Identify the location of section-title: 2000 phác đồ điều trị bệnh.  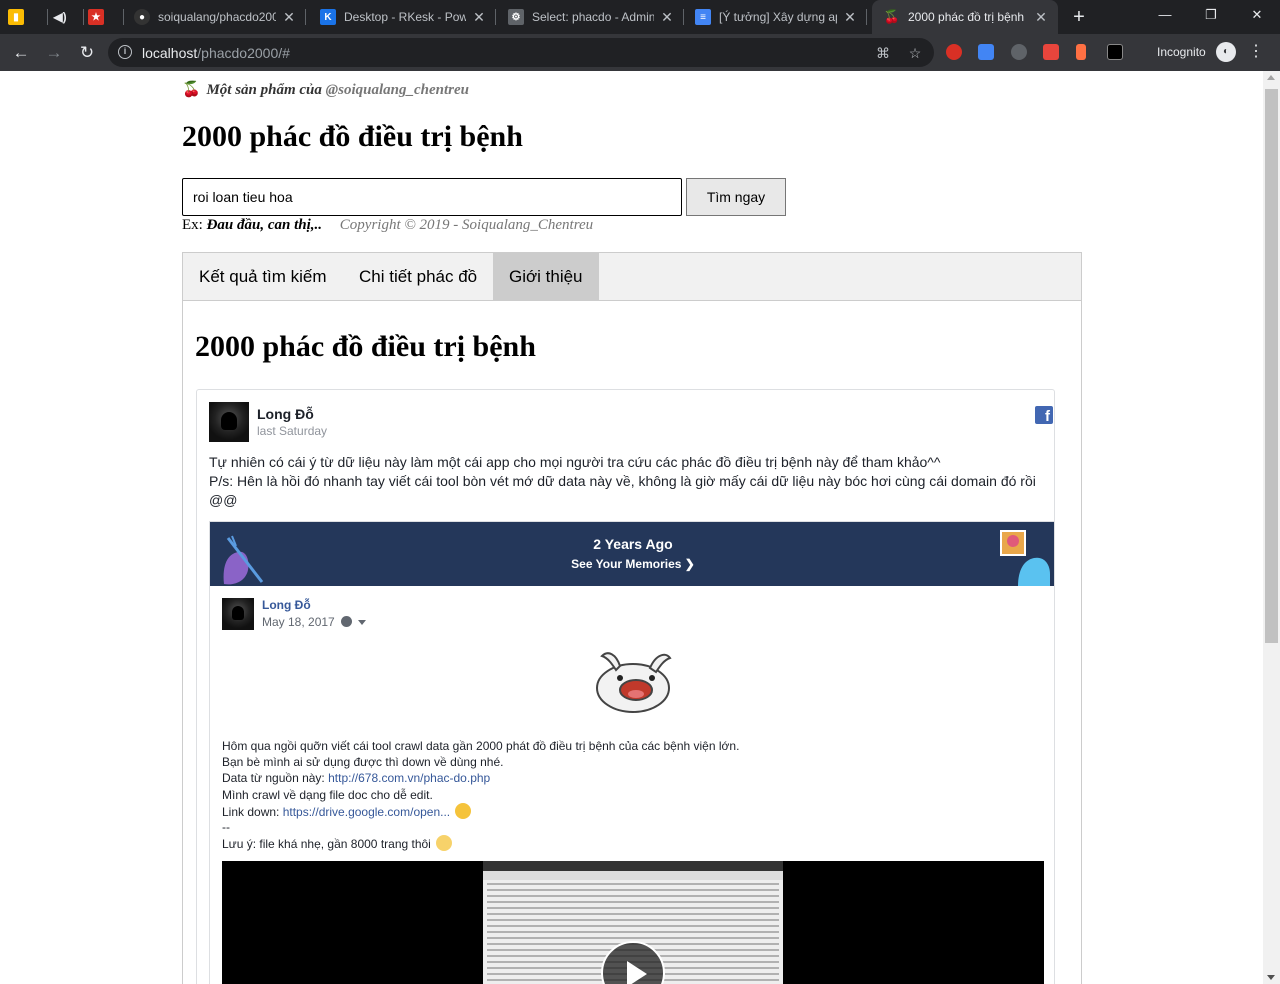
(365, 346).